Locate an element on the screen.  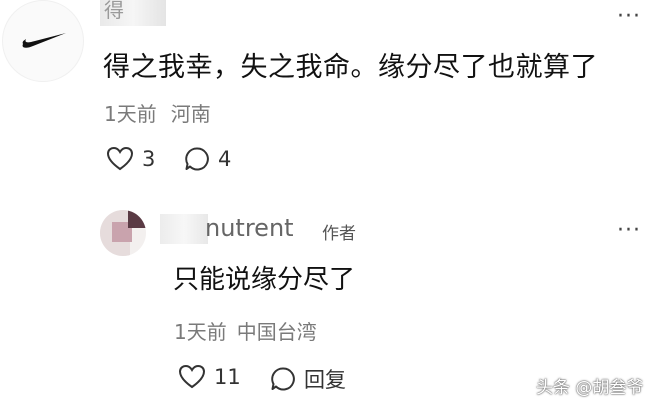
username-mask is located at coordinates (184, 229).